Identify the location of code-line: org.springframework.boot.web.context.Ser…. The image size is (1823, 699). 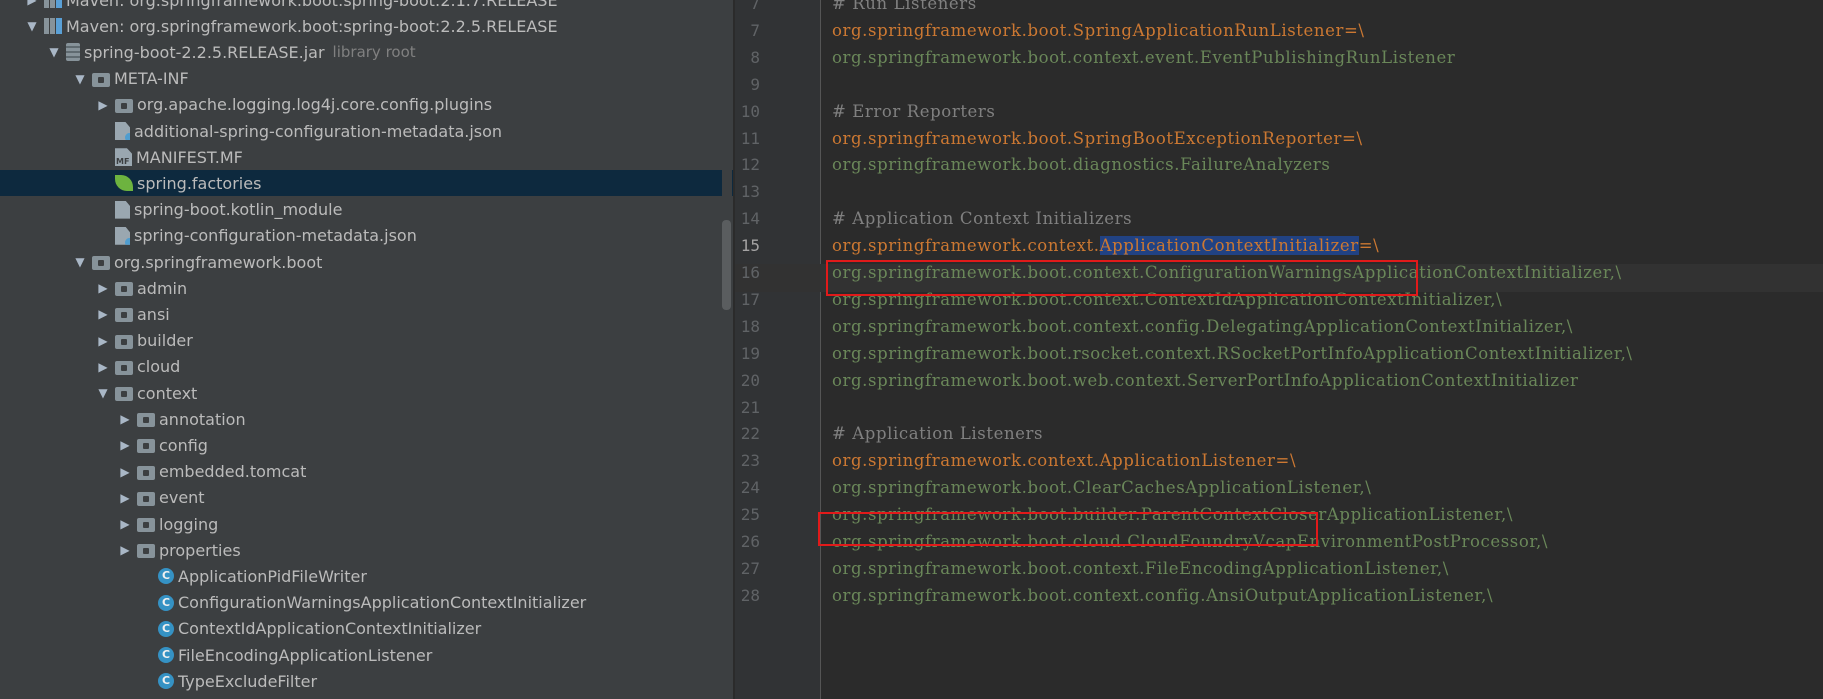
(1205, 380).